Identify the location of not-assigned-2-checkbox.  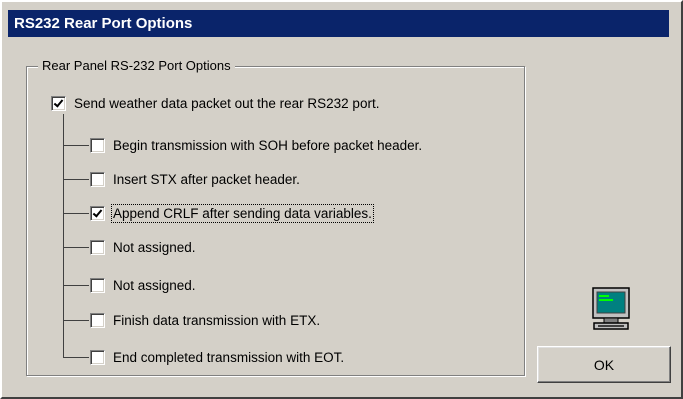
(97, 285).